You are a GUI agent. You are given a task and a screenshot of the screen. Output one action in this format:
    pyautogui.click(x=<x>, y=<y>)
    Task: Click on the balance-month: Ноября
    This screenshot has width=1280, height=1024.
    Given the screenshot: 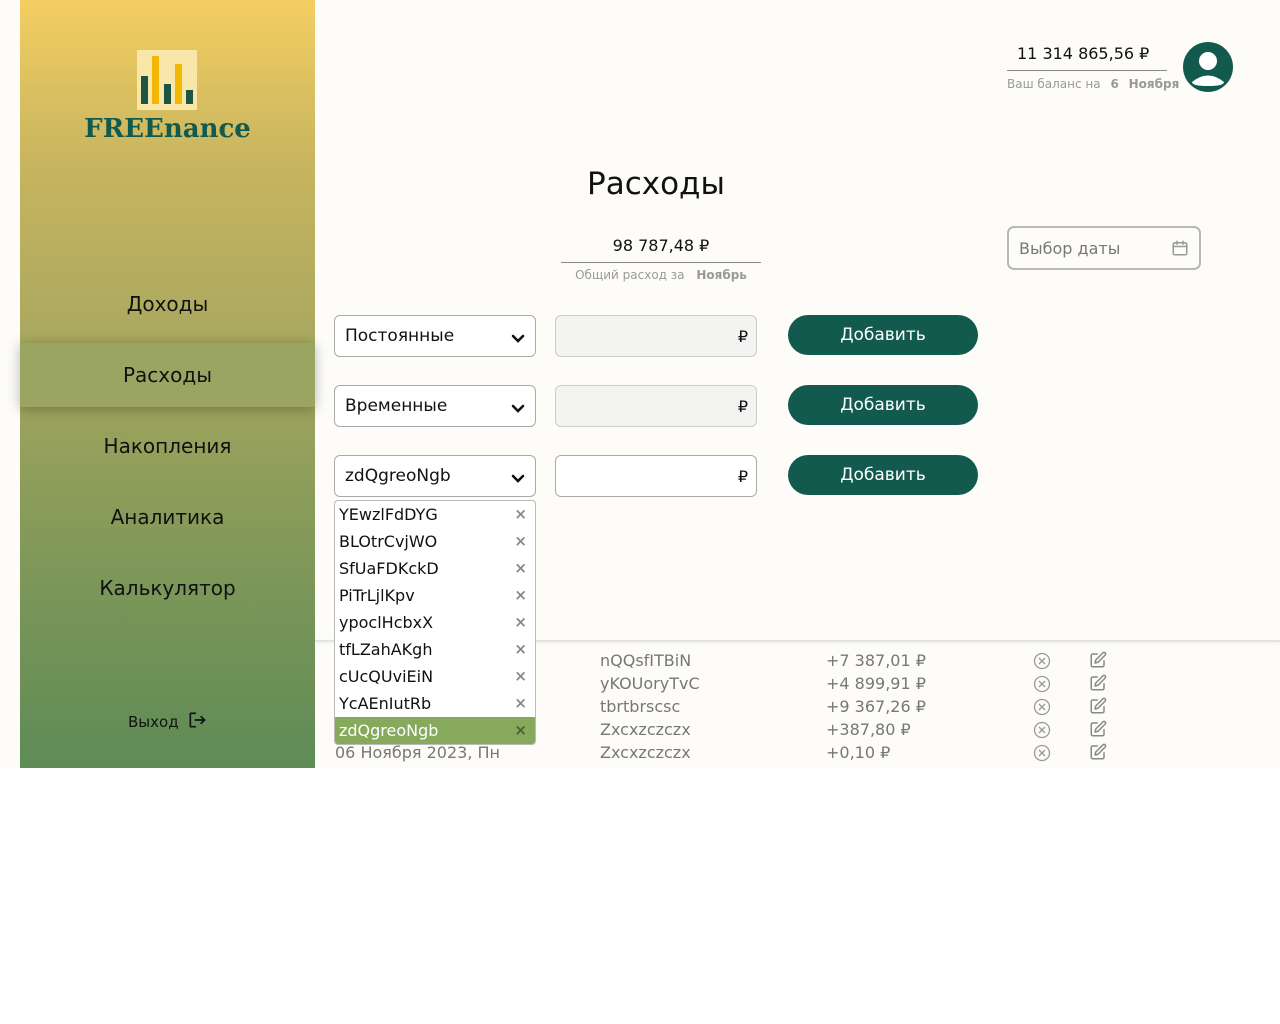 What is the action you would take?
    pyautogui.click(x=1154, y=84)
    